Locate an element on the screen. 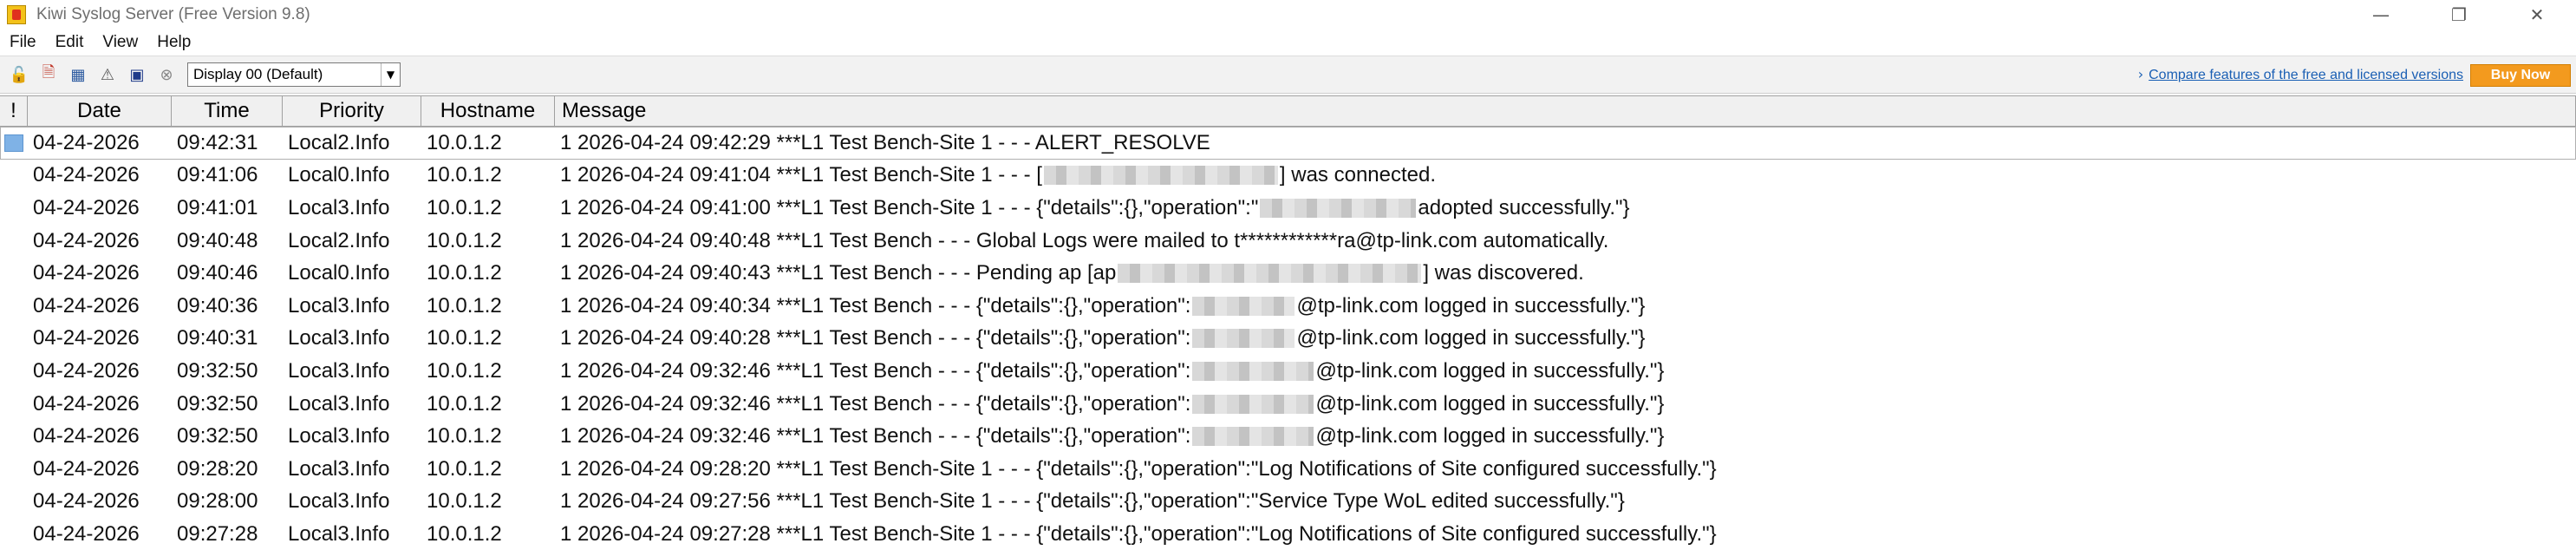 The image size is (2576, 550). buy-now-button: Buy Now is located at coordinates (2521, 75).